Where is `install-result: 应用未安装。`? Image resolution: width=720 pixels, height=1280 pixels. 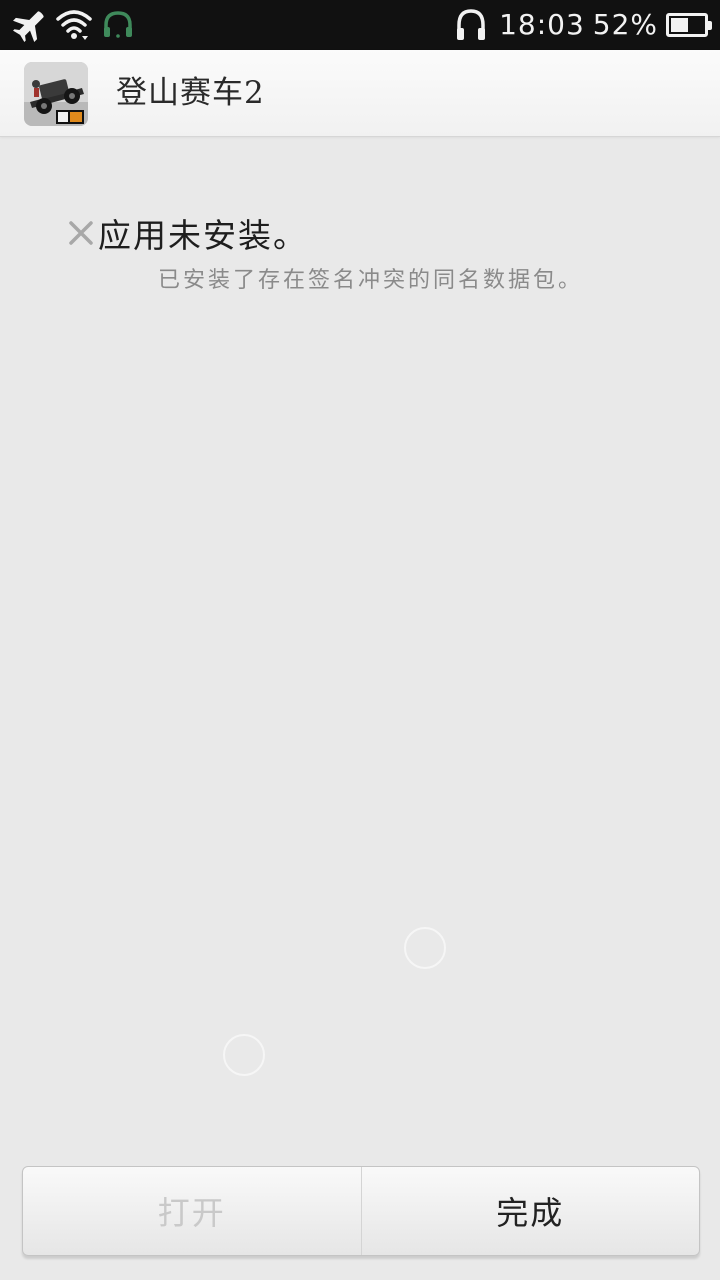
install-result: 应用未安装。 is located at coordinates (187, 233).